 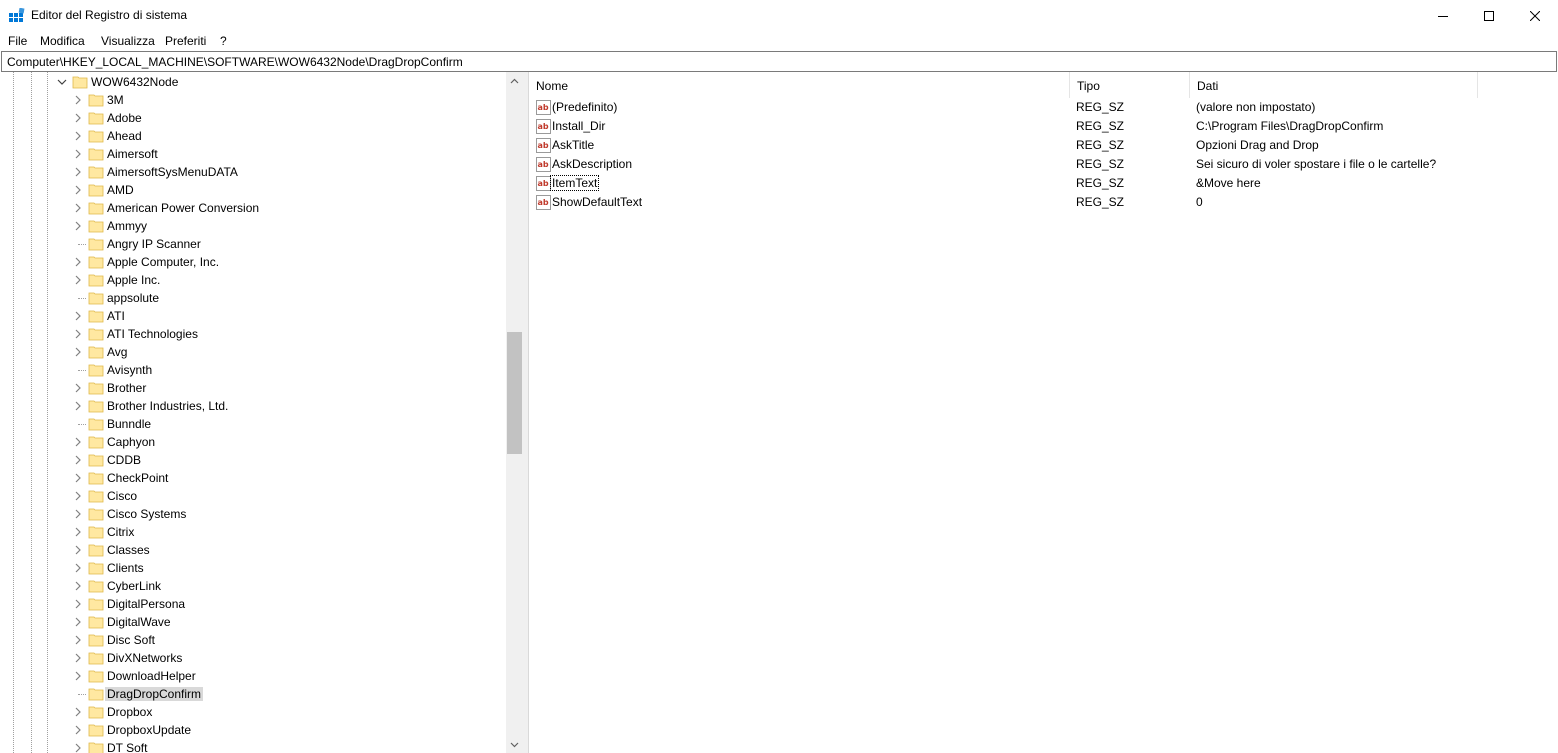 I want to click on tree-item: Cisco, so click(x=240, y=496).